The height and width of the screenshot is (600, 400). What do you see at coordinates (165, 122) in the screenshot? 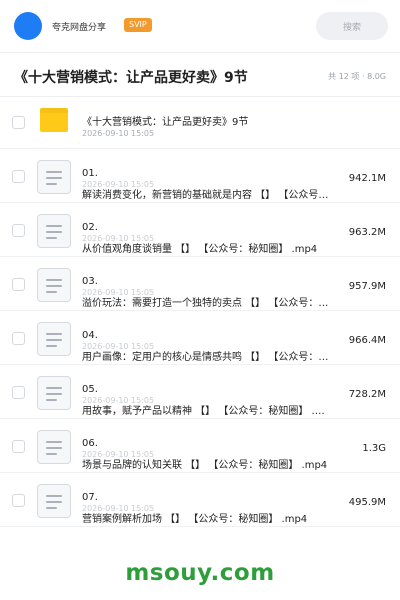
I see `folder-name: 《十大营销模式：让产品更好卖》9节` at bounding box center [165, 122].